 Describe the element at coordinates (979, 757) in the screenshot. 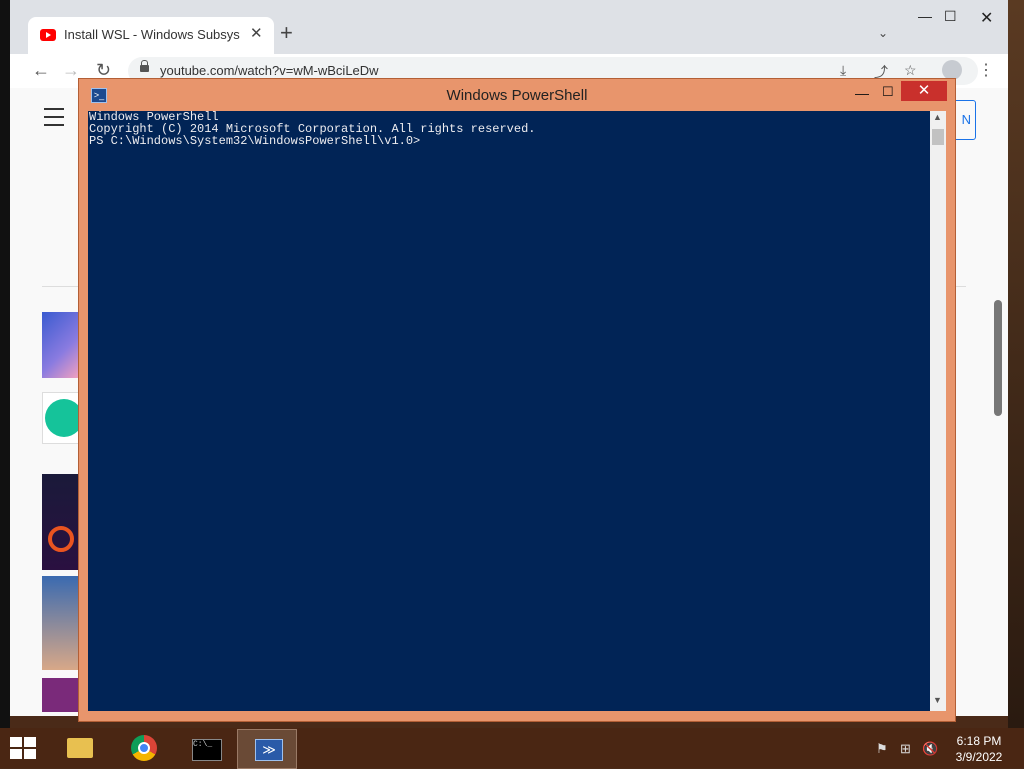

I see `clock-date: 3/9/2022` at that location.